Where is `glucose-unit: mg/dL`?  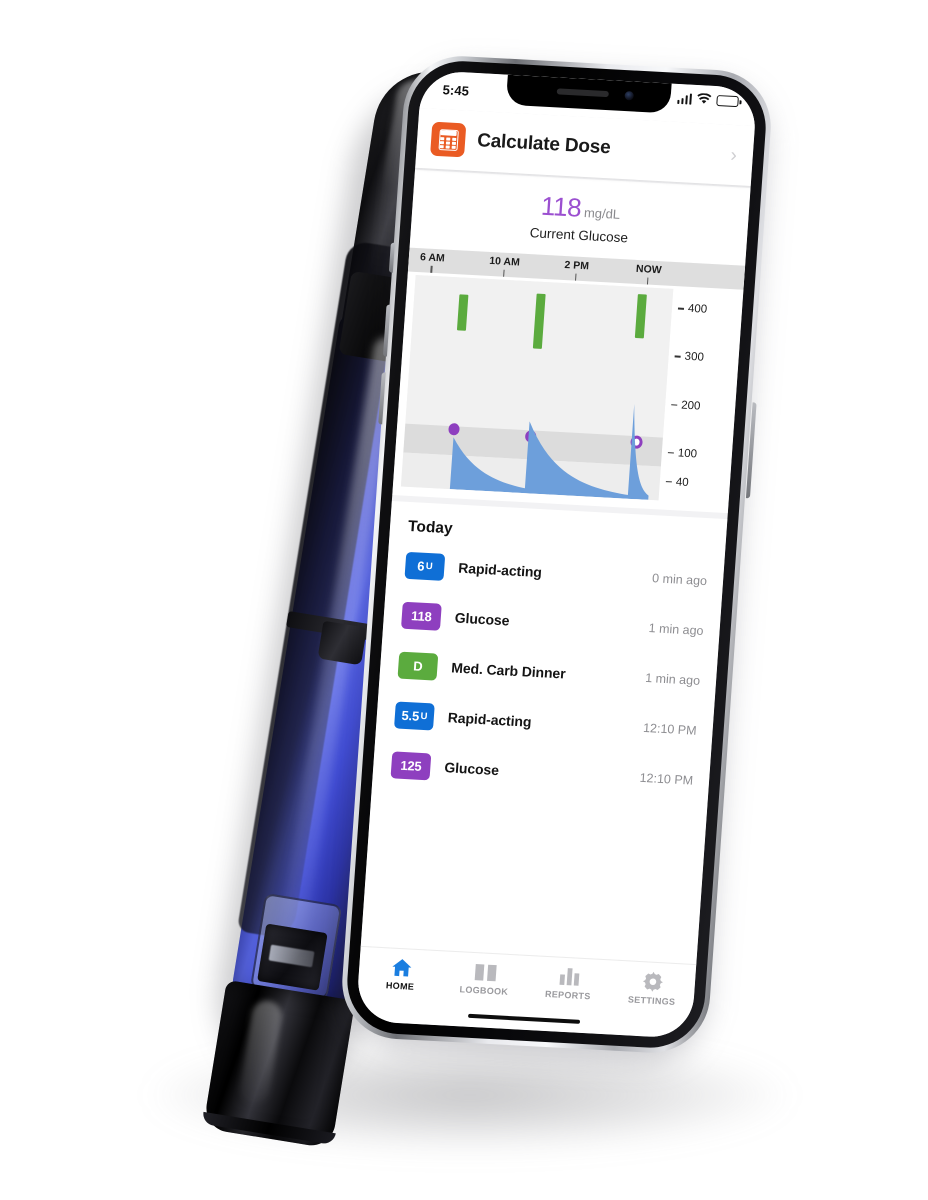
glucose-unit: mg/dL is located at coordinates (602, 213).